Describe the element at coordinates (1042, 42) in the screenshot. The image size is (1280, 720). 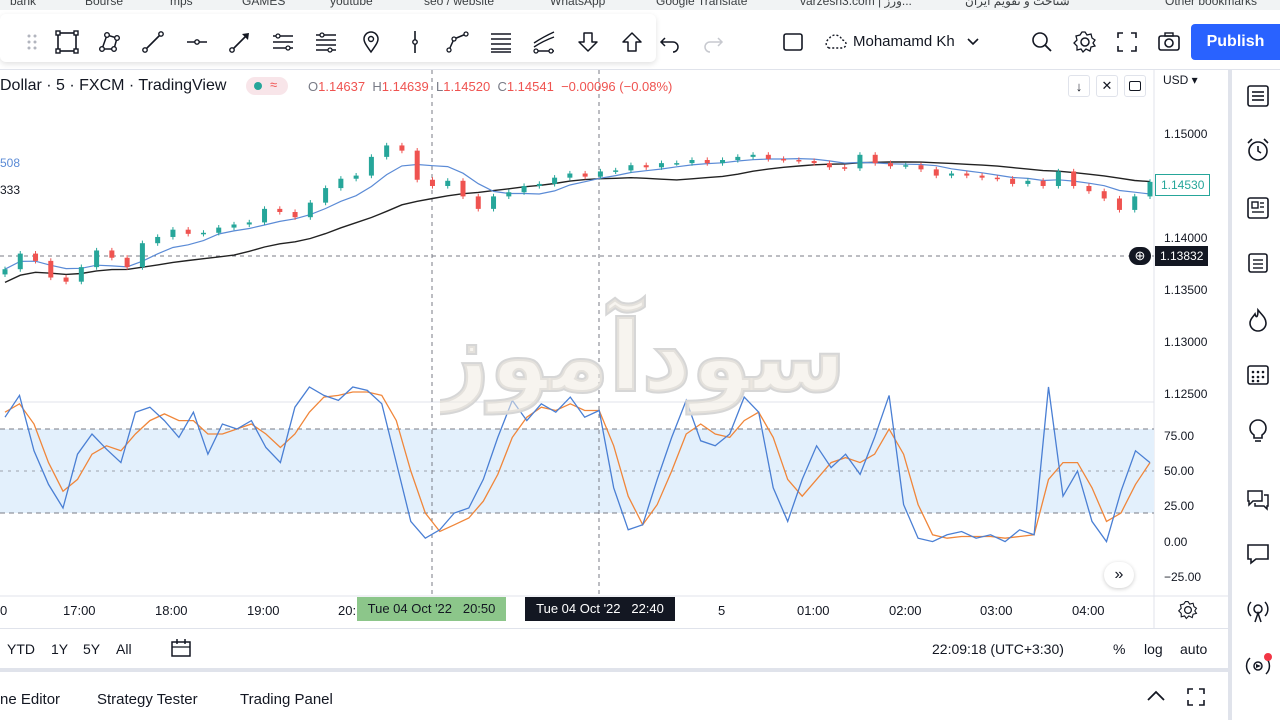
I see `search-icon` at that location.